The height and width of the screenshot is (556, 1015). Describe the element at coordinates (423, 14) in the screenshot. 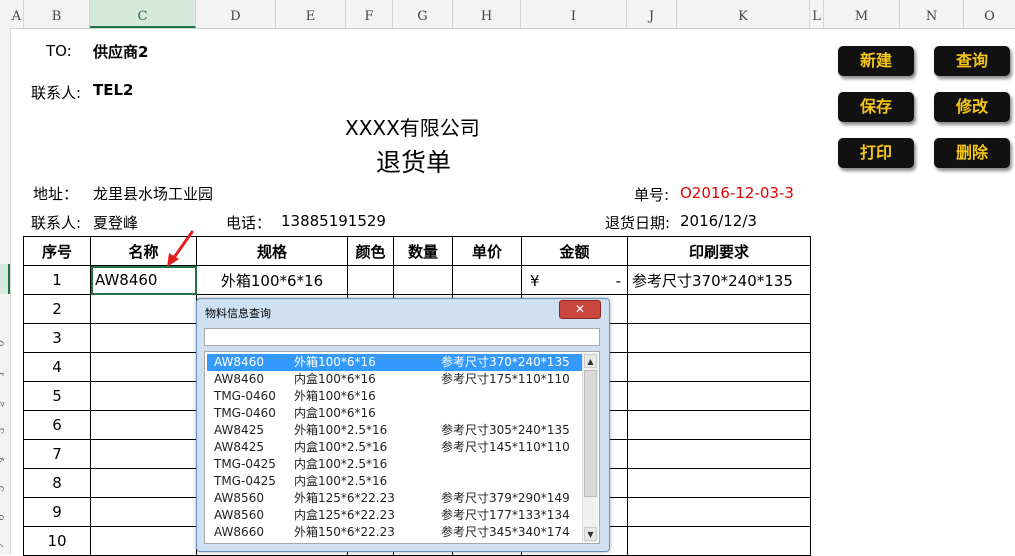

I see `col-header-g: G` at that location.